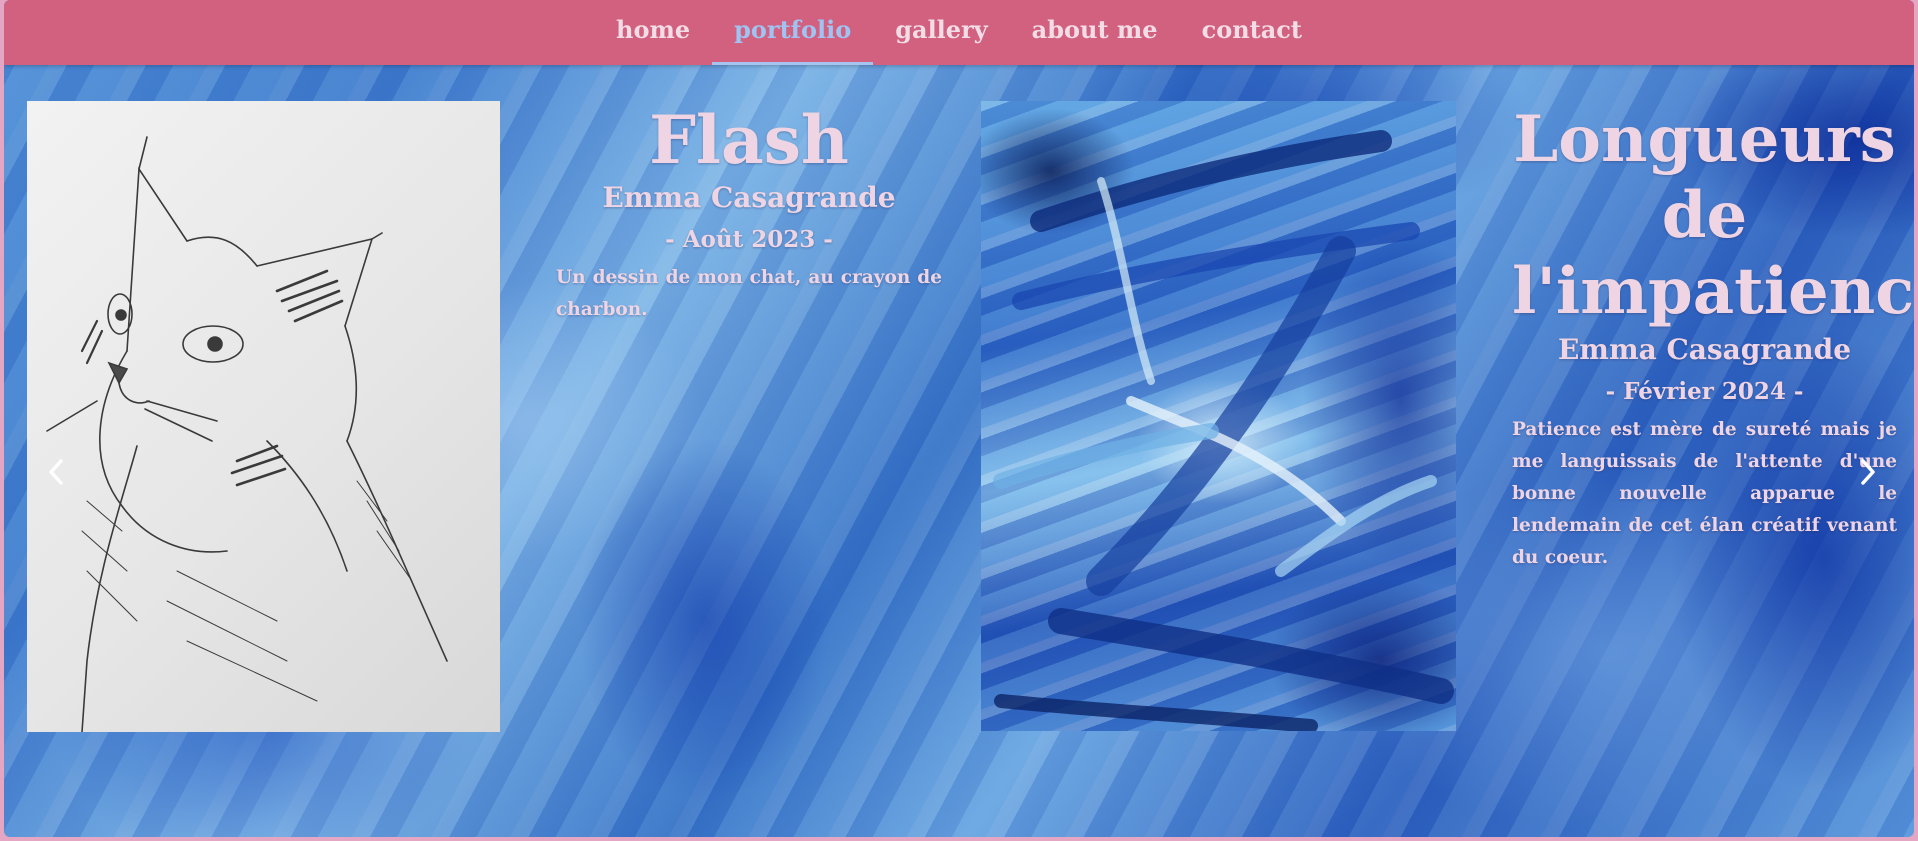 The width and height of the screenshot is (1918, 841). What do you see at coordinates (247, 434) in the screenshot?
I see `cat-sketch-icon` at bounding box center [247, 434].